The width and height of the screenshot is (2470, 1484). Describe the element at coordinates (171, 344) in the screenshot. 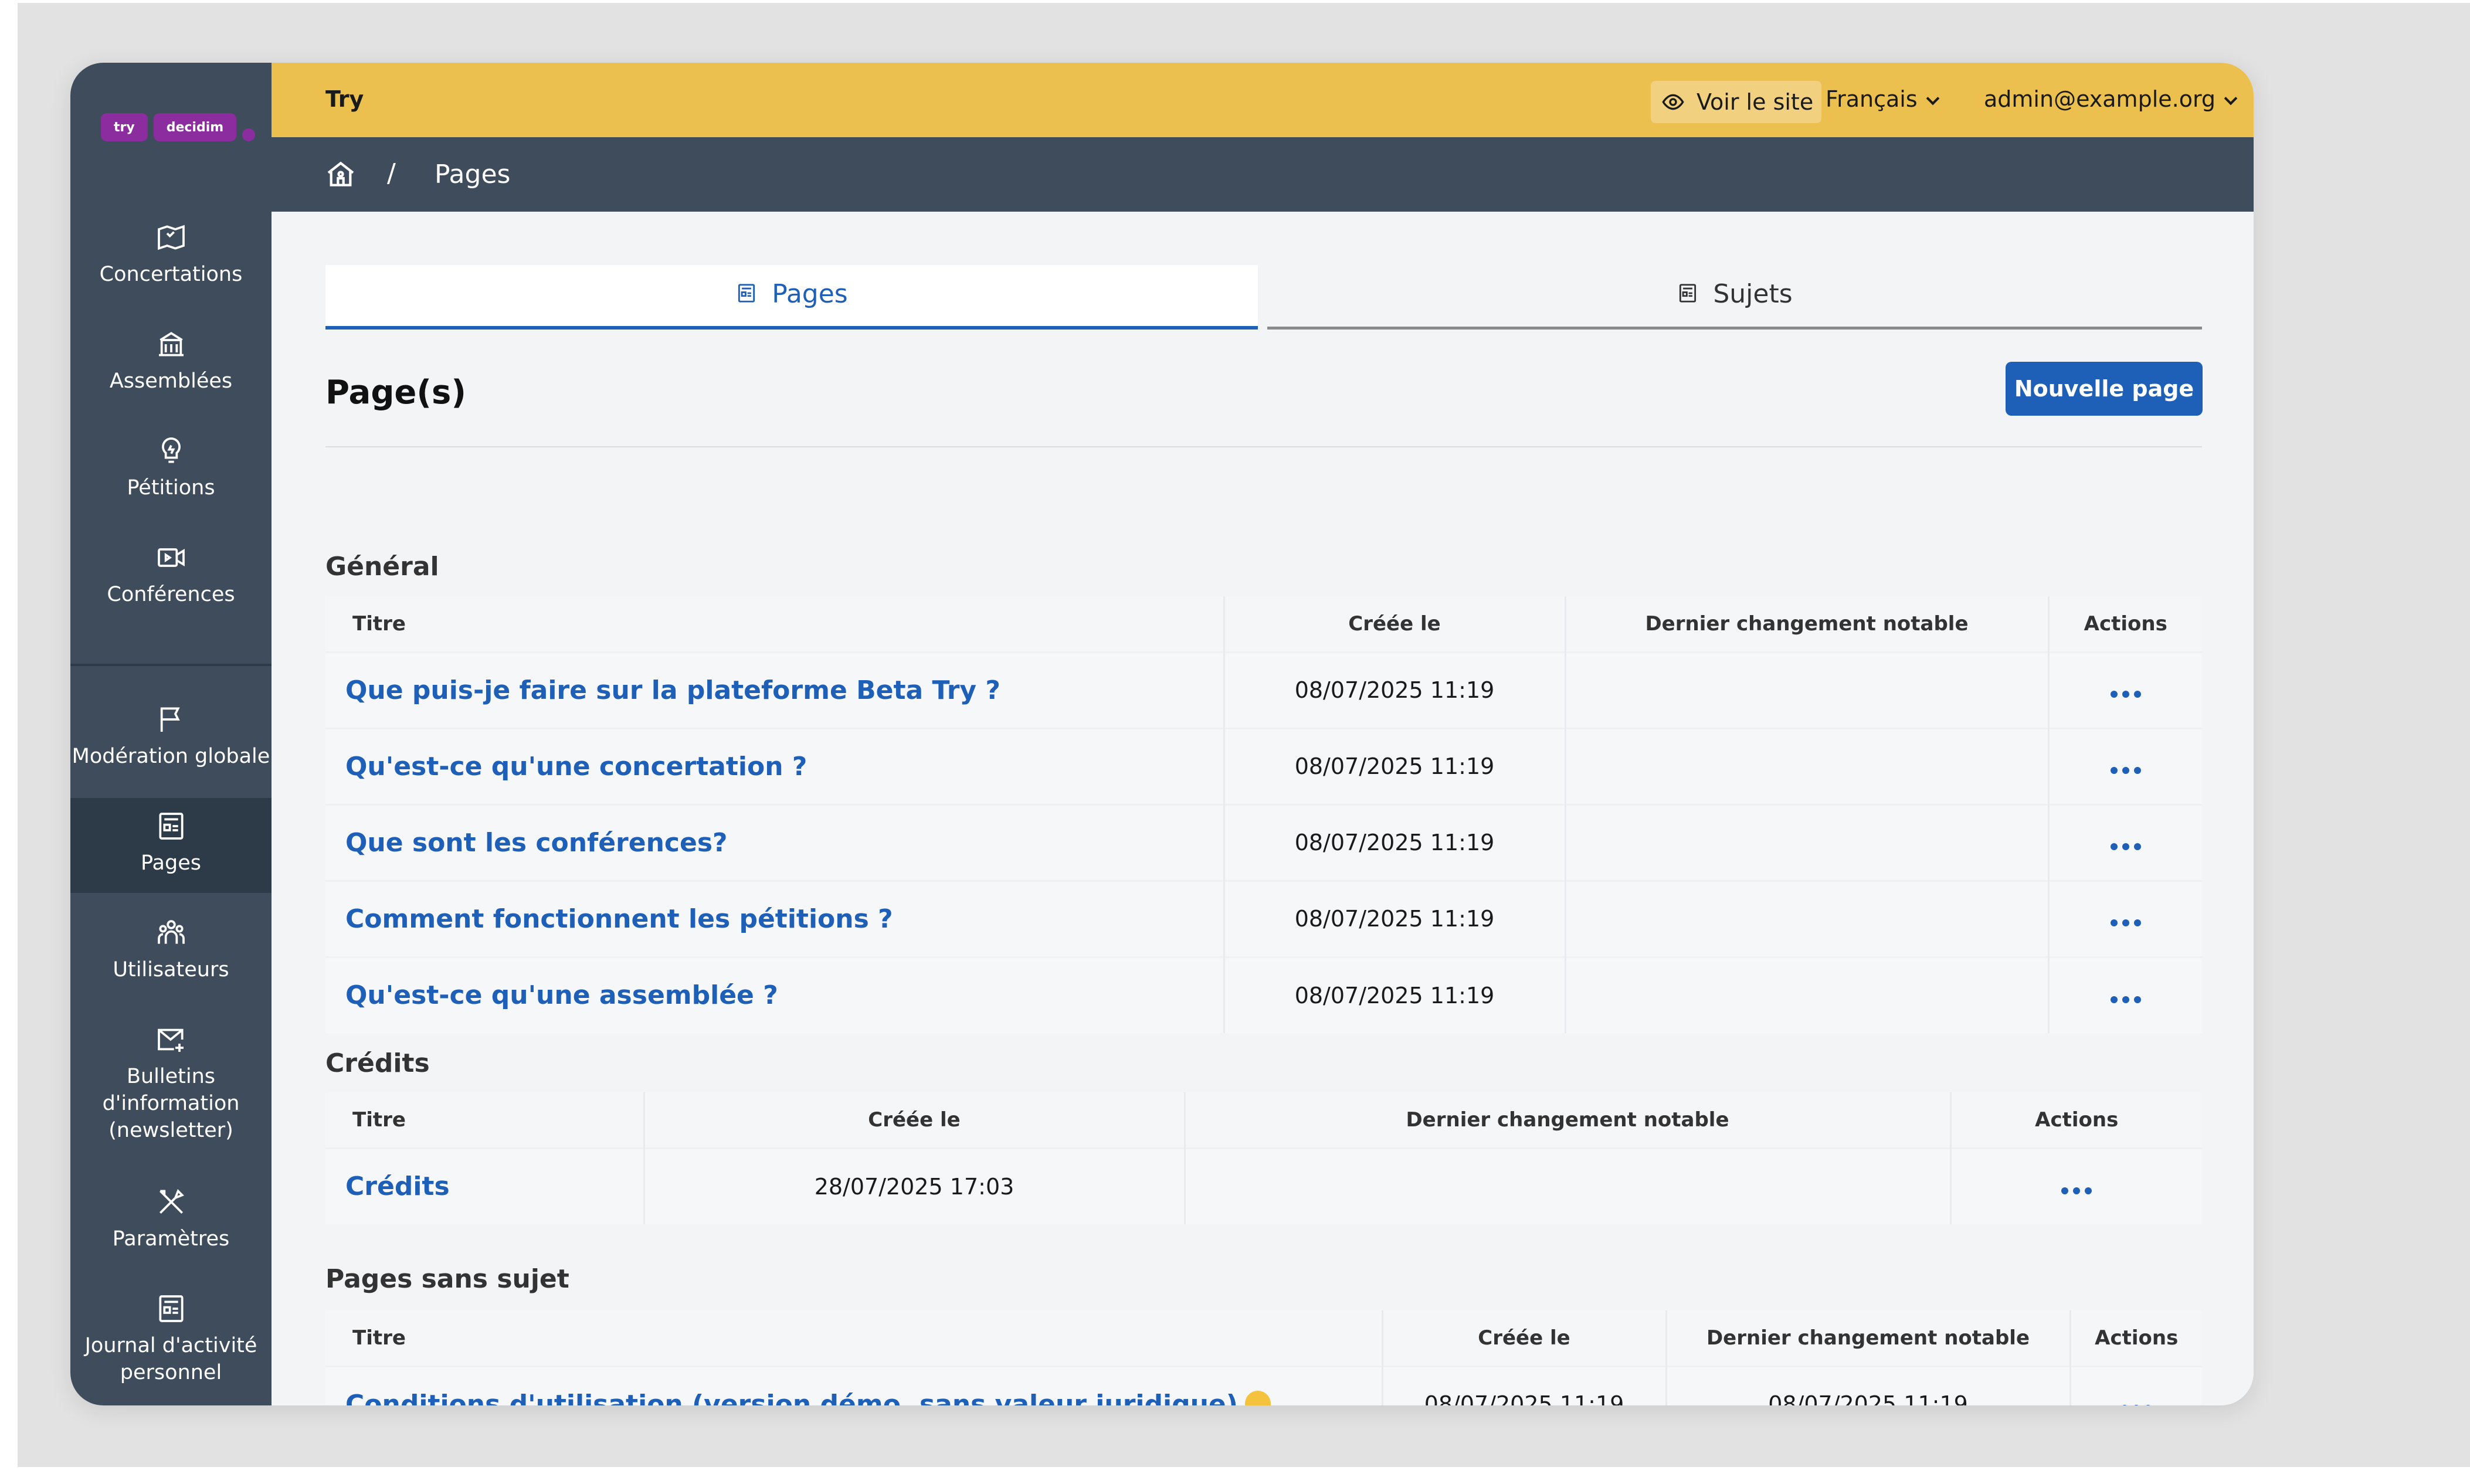

I see `building-icon` at that location.